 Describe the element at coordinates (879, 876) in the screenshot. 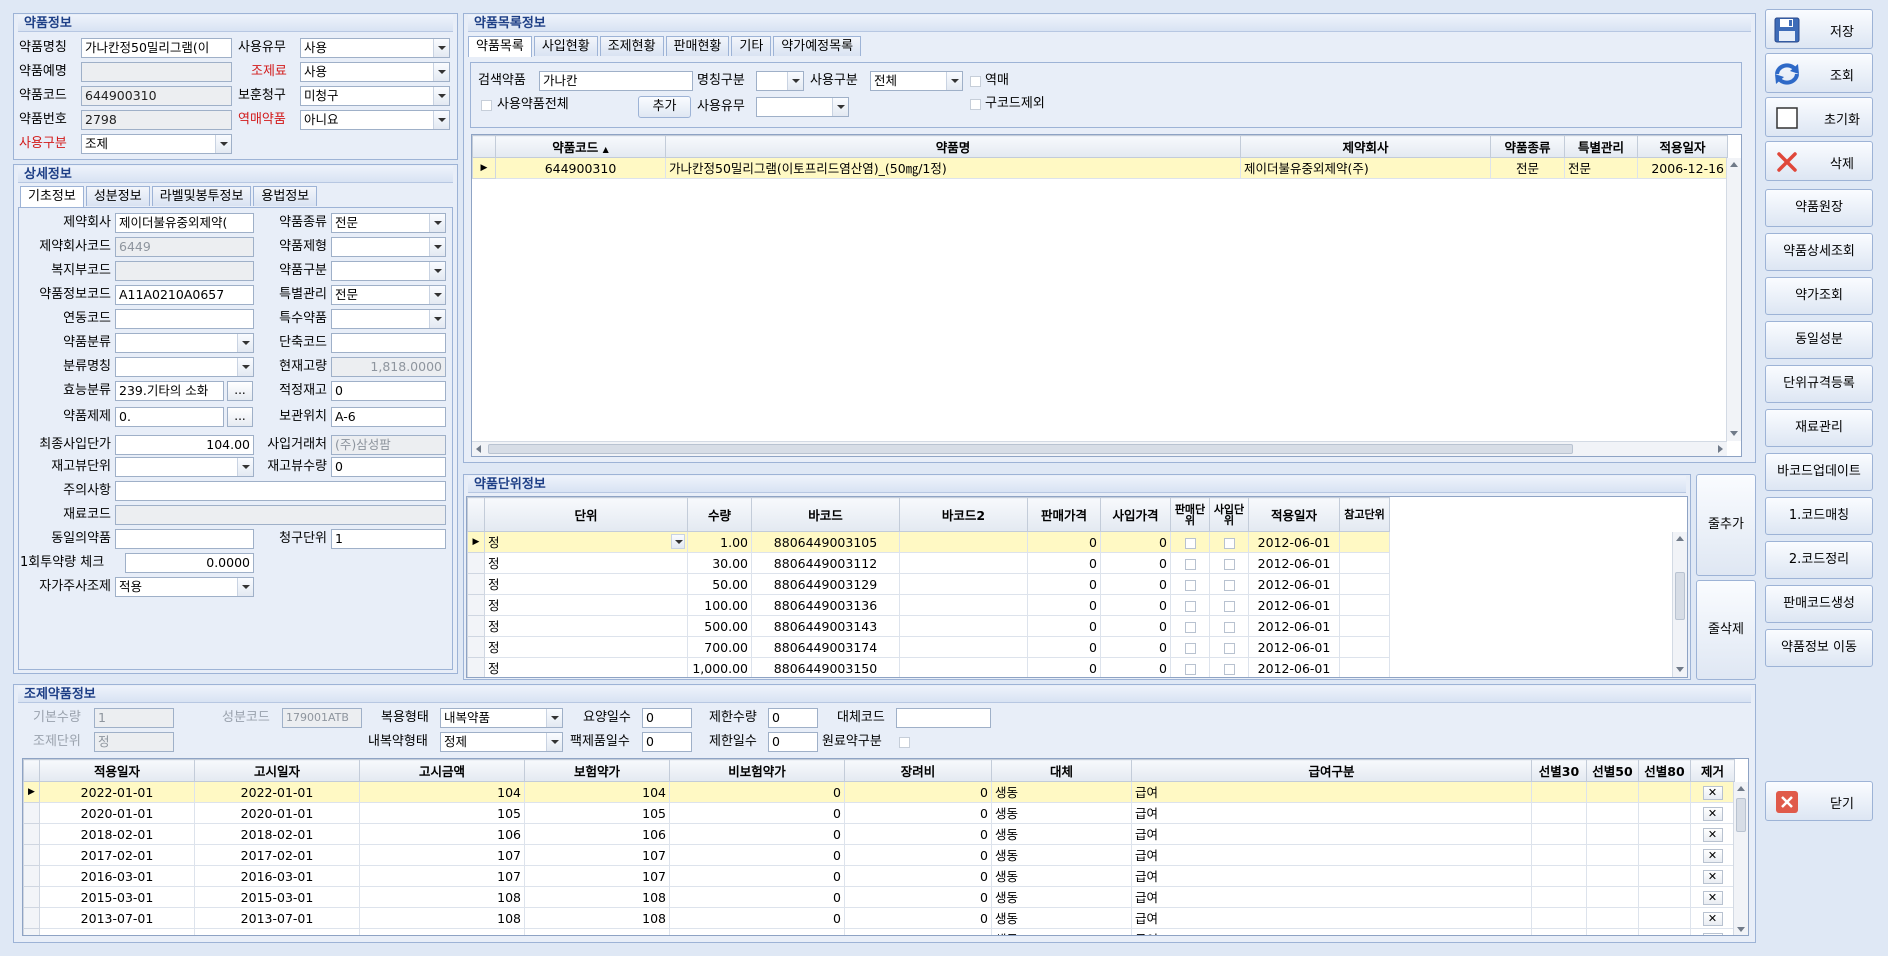

I see `table-row: 2016-03-01 2016-03-01 107 107 0 0 생동 급여 ✕` at that location.